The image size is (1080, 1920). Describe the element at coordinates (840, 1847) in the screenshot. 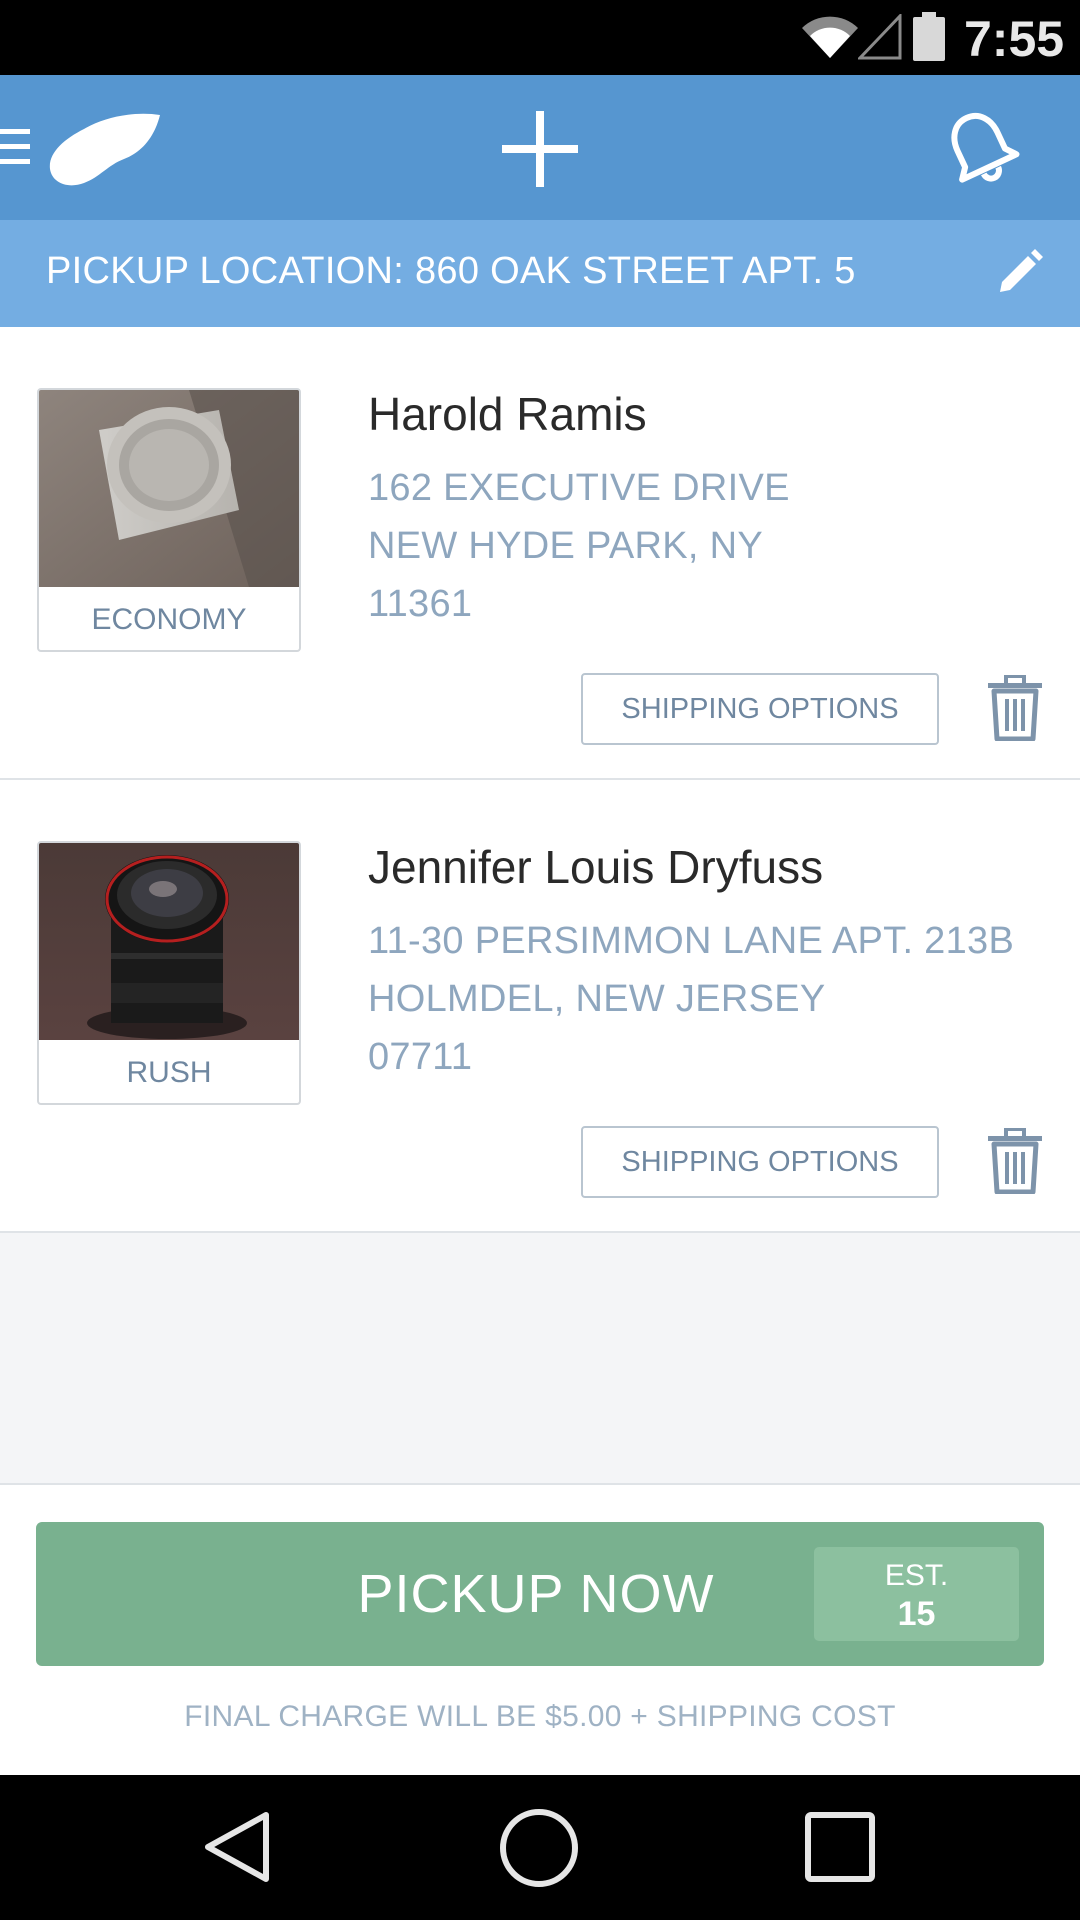

I see `recents-icon` at that location.